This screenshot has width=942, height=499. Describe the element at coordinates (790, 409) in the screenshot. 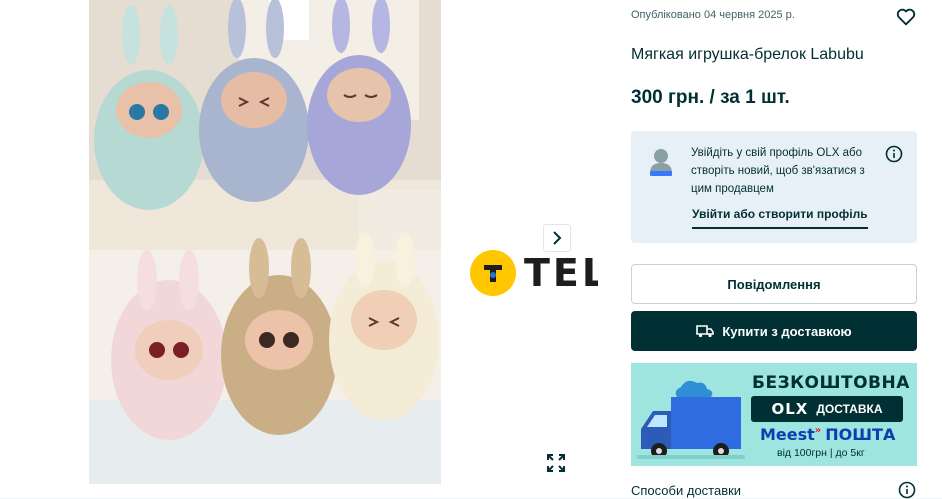

I see `olx-logo: OLX` at that location.